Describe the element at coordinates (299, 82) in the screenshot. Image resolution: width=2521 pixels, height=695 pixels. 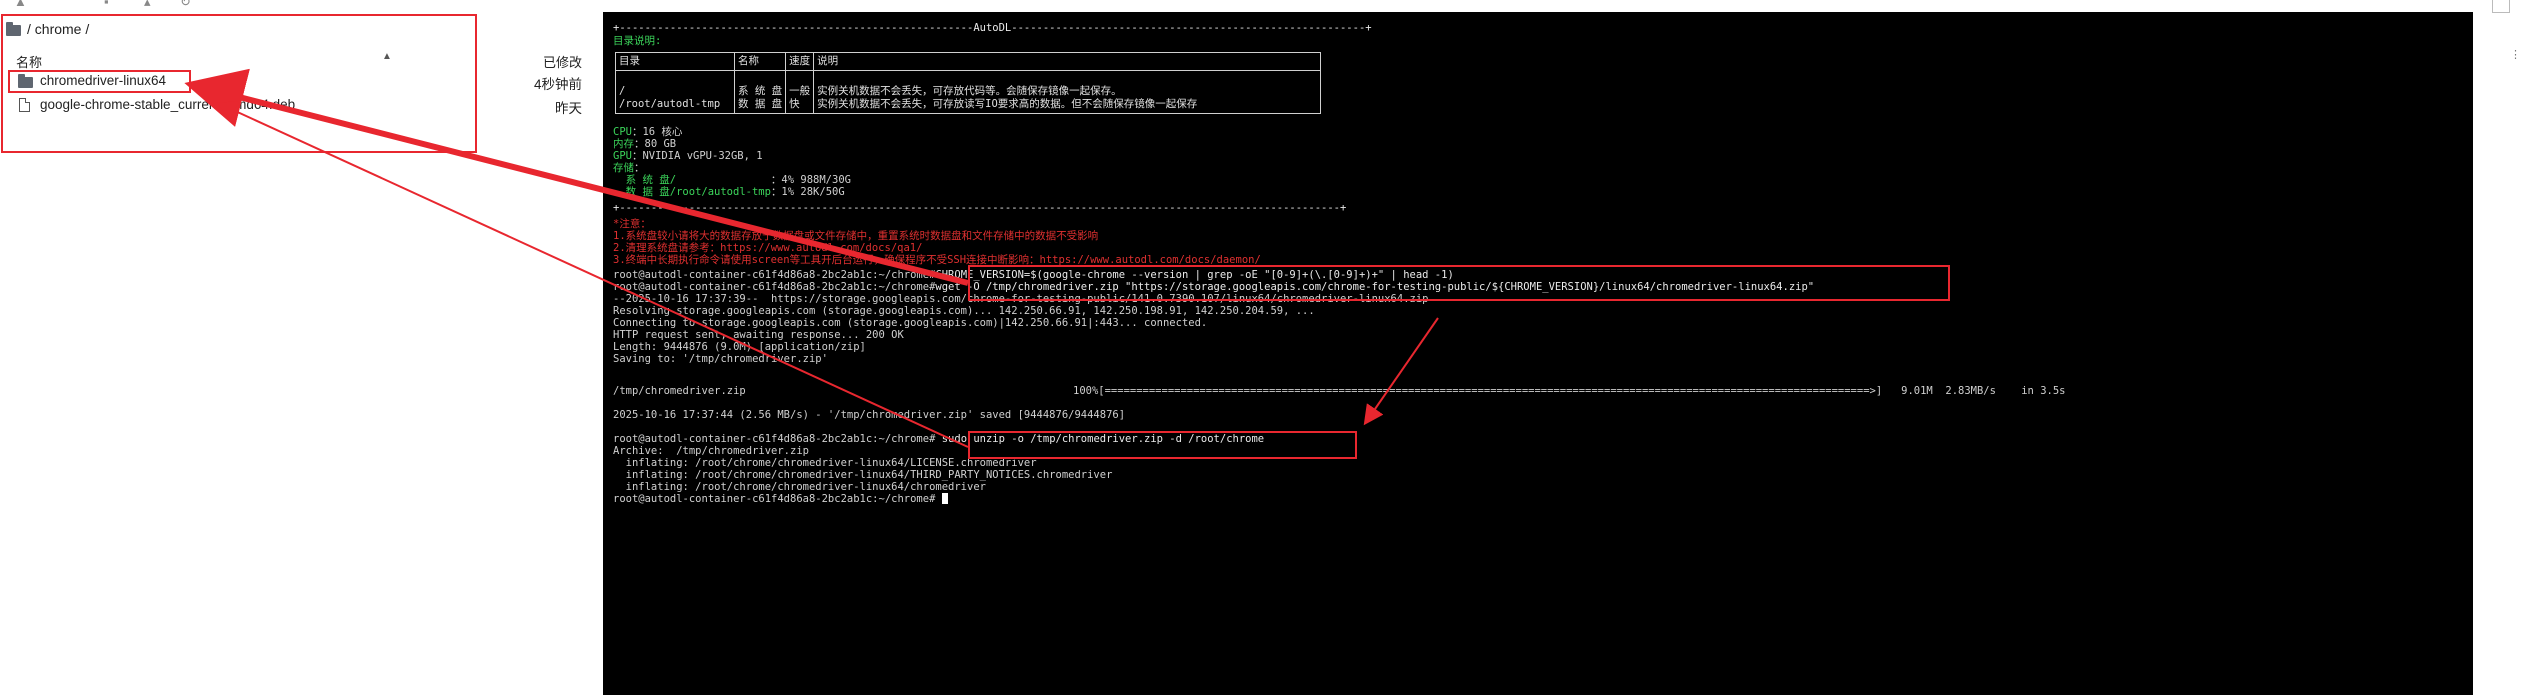
I see `file-row: chromedriver-linux64 4秒钟前` at that location.